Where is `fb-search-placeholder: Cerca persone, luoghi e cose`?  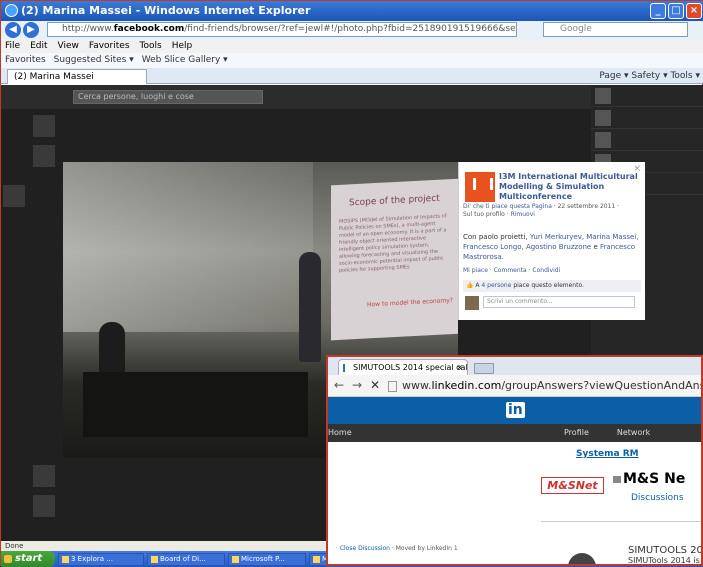 fb-search-placeholder: Cerca persone, luoghi e cose is located at coordinates (136, 96).